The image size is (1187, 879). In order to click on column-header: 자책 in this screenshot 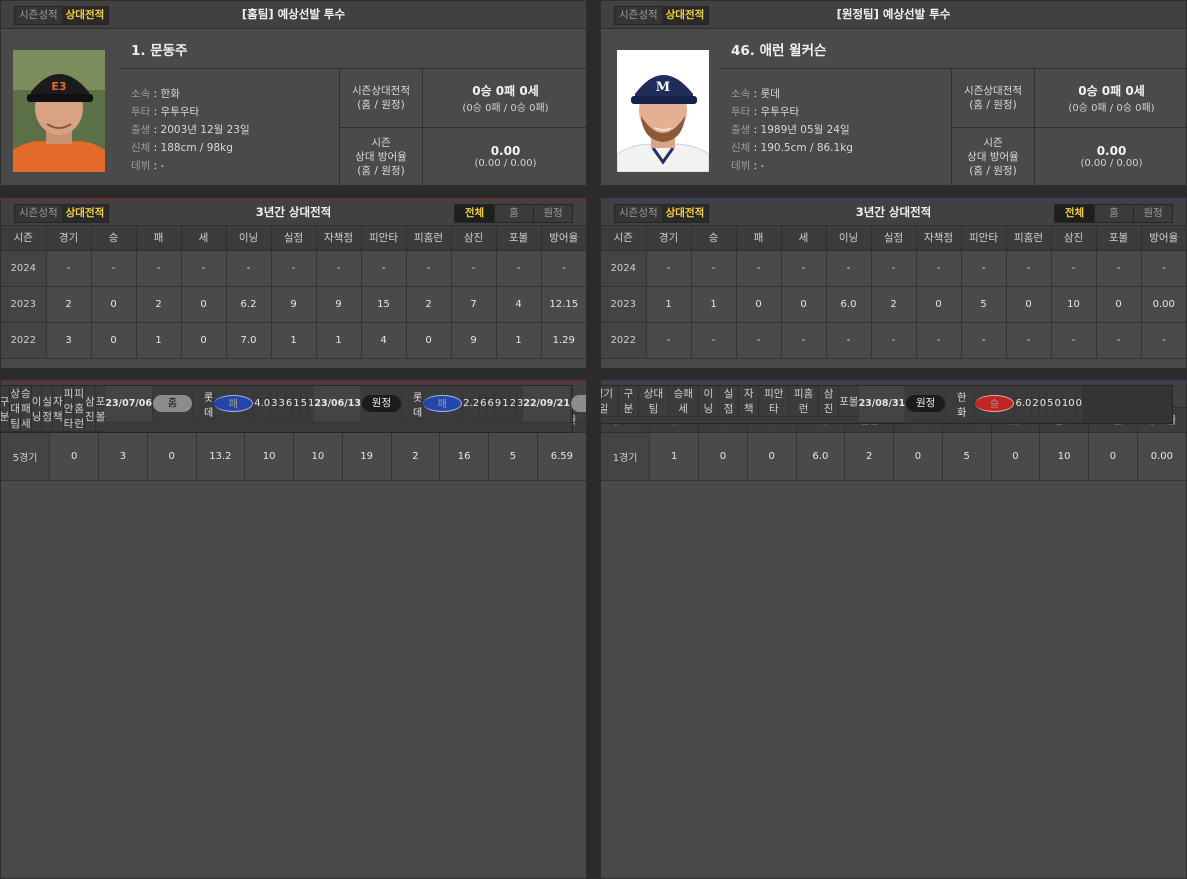, I will do `click(58, 409)`.